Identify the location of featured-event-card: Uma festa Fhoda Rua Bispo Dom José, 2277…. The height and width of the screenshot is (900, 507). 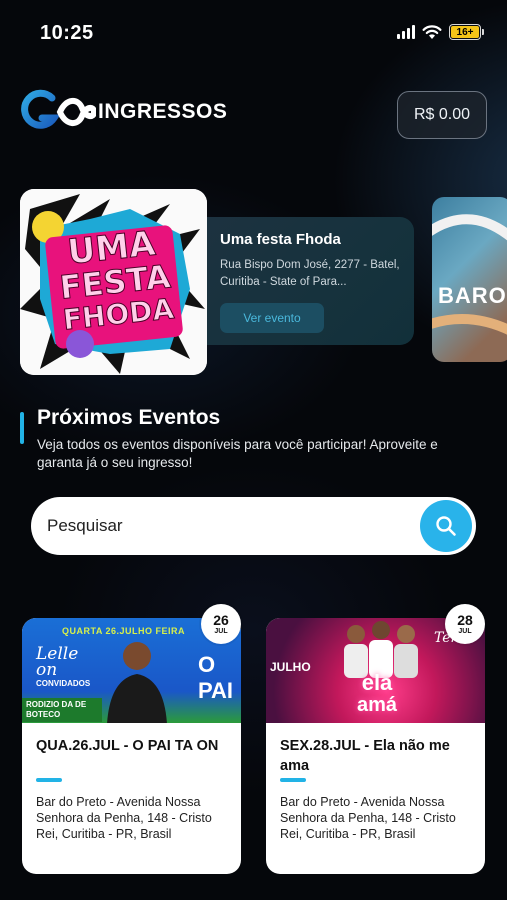
(302, 281).